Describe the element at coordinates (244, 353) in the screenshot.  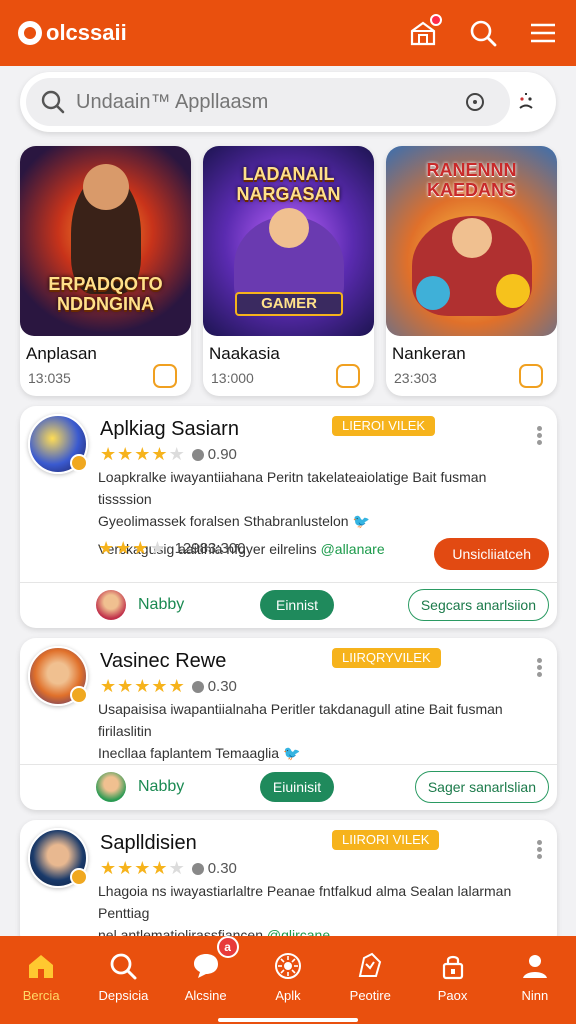
I see `featured-name: Naakasia` at that location.